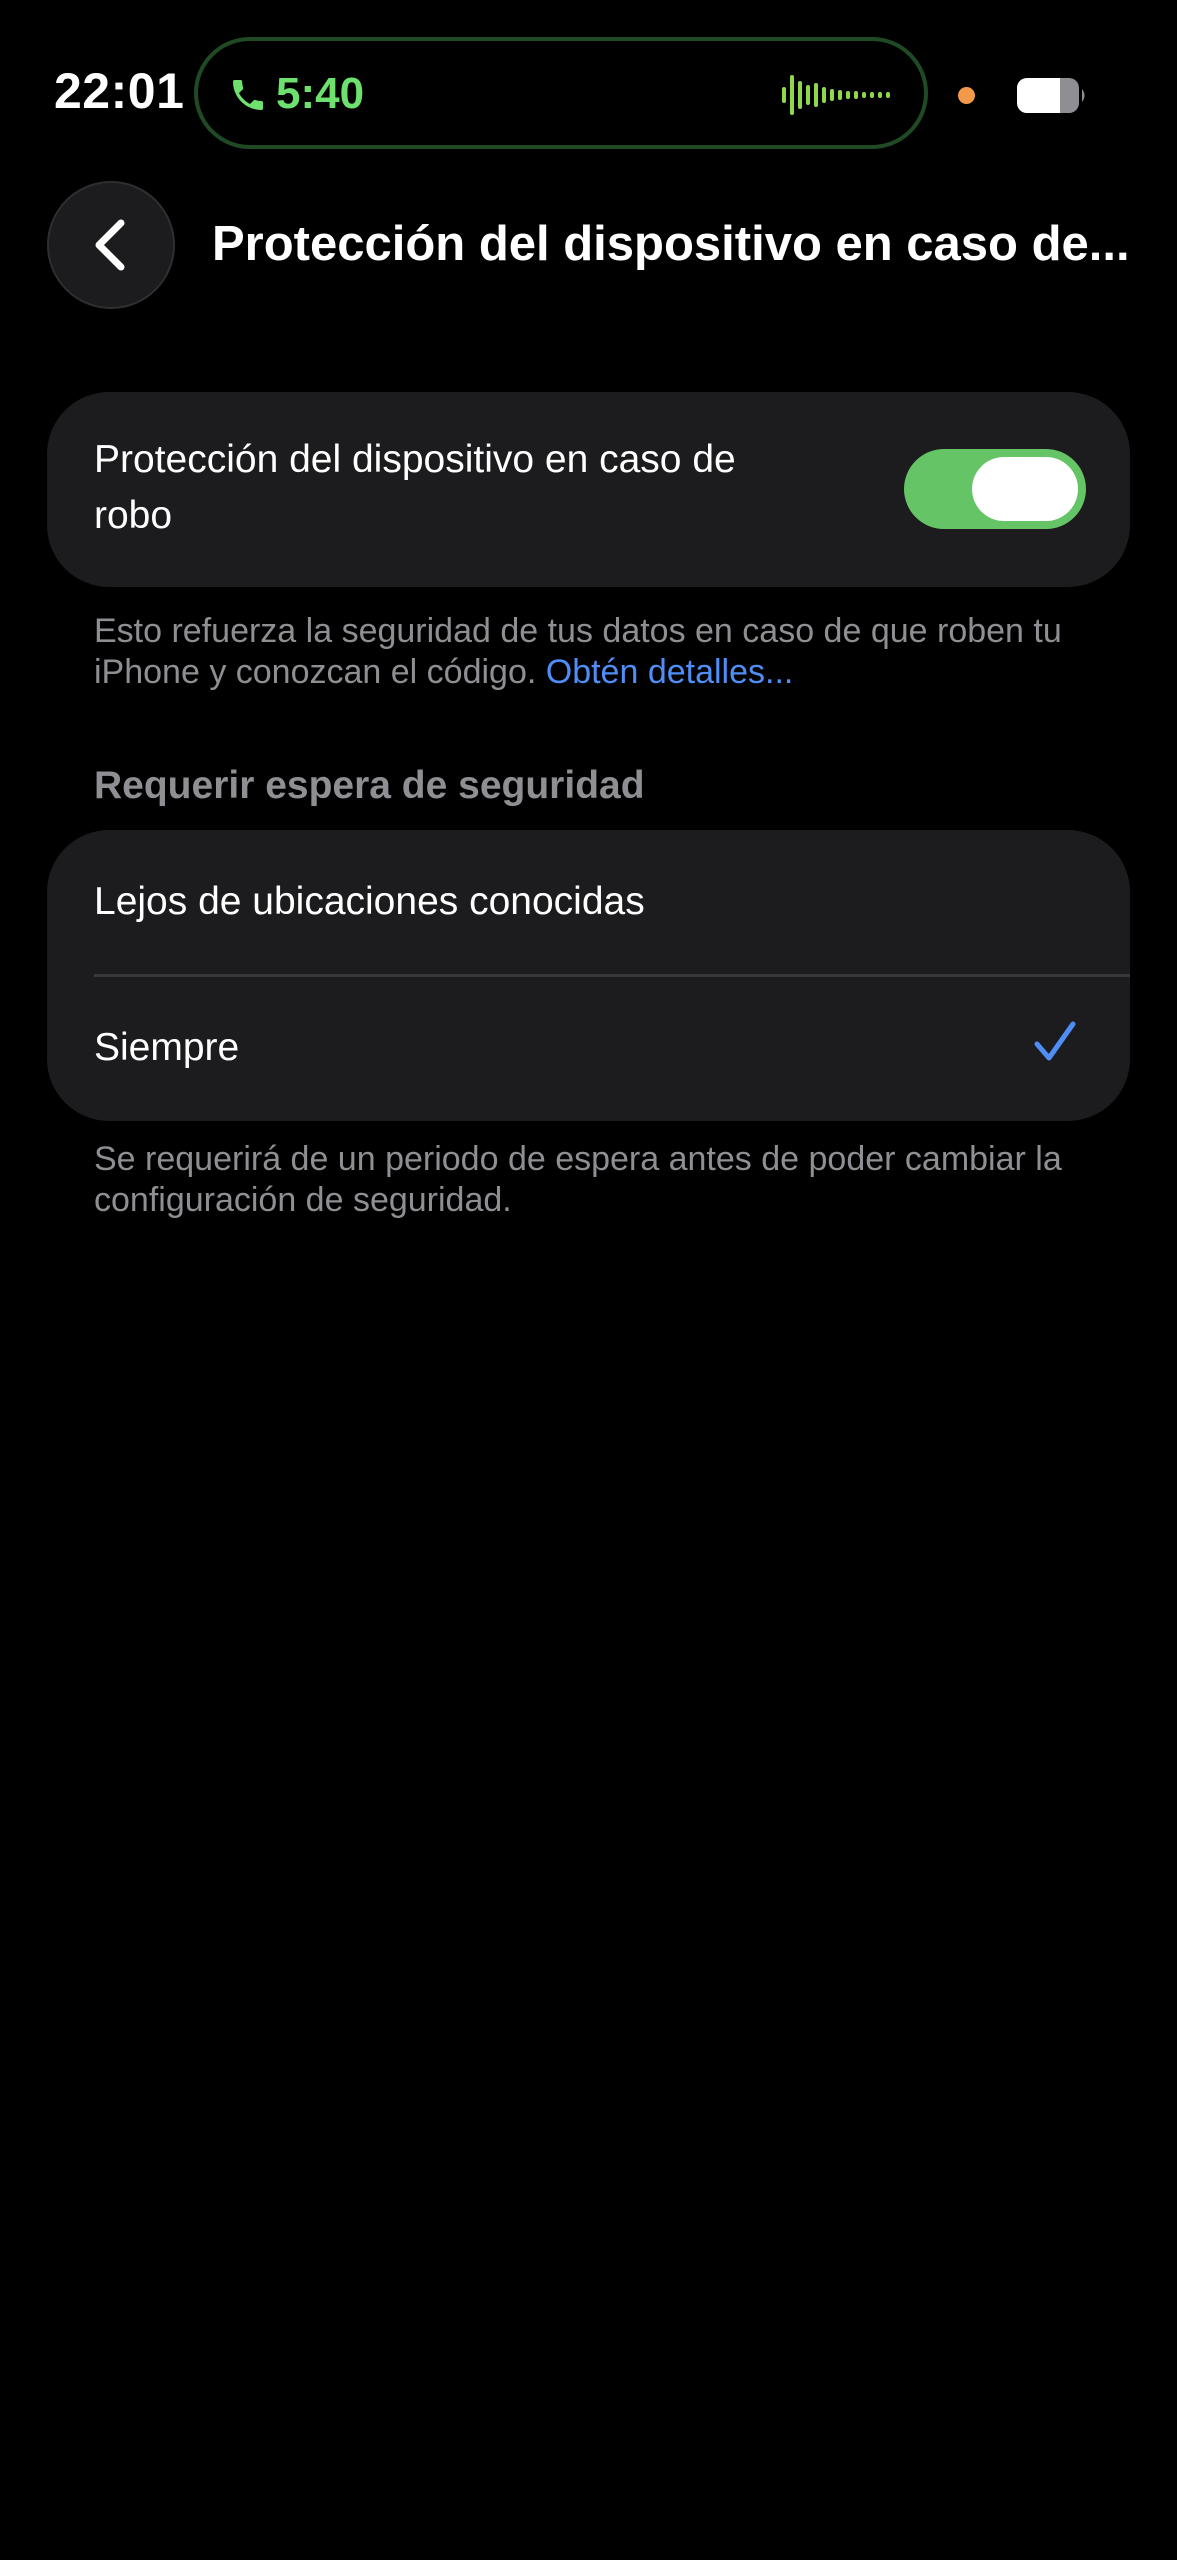 The image size is (1177, 2560). Describe the element at coordinates (320, 93) in the screenshot. I see `call-timer: 5:40` at that location.